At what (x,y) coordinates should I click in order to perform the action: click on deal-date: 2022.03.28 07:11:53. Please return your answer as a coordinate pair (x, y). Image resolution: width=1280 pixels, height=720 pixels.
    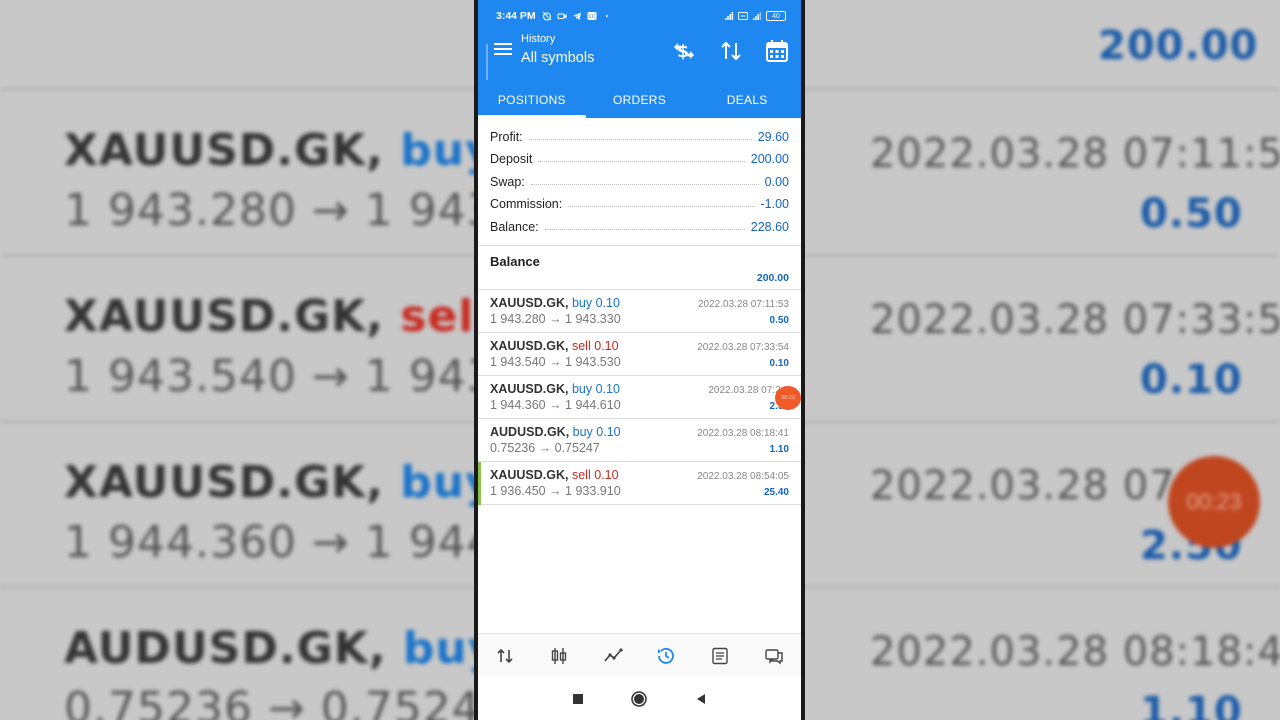
    Looking at the image, I should click on (743, 304).